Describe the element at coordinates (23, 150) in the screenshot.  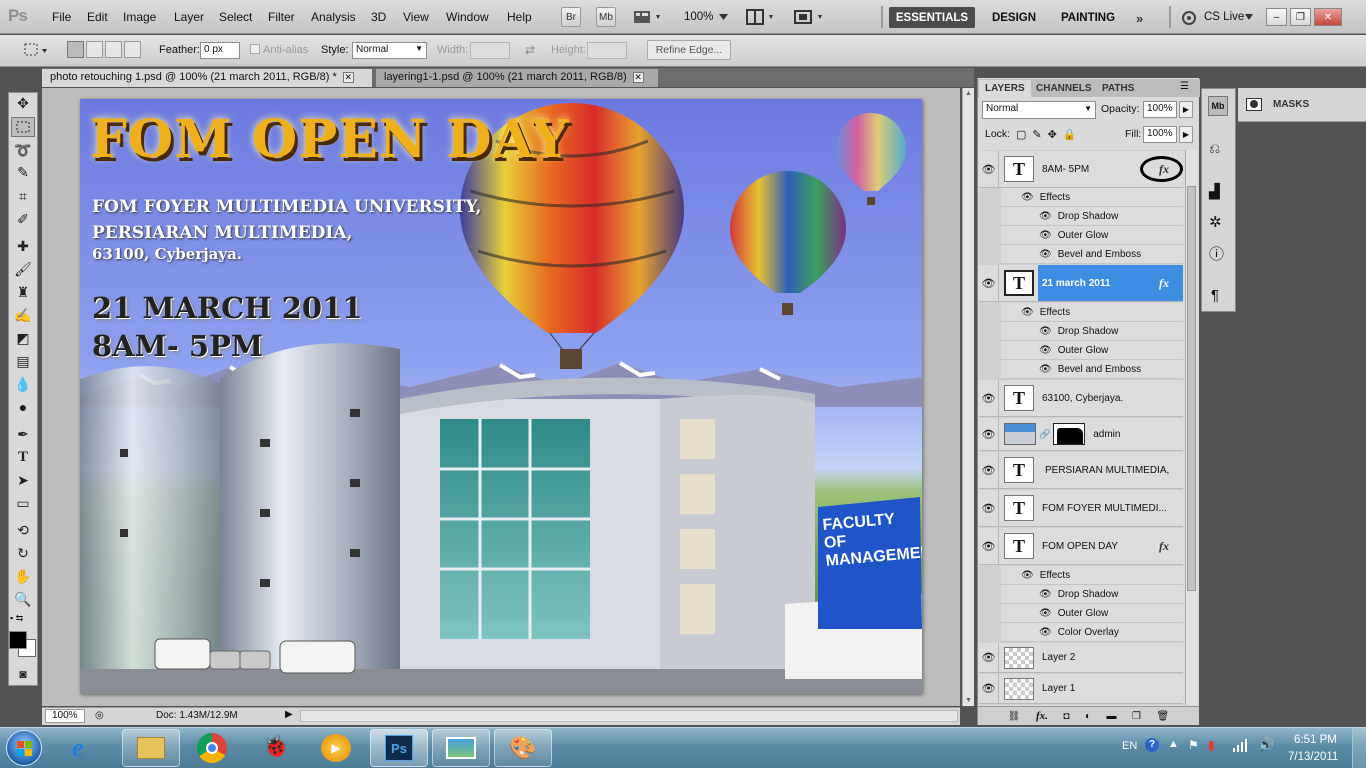
I see `lasso-tool-icon: ➰` at that location.